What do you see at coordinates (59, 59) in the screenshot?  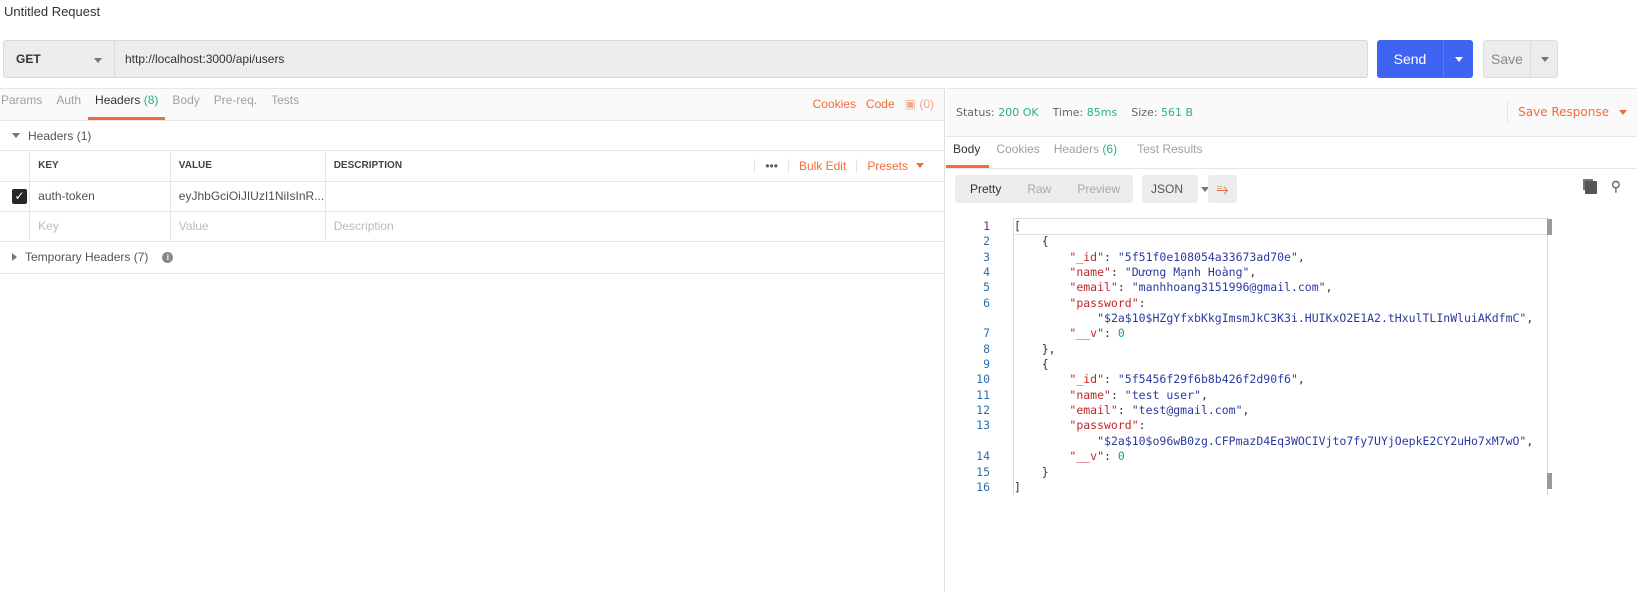 I see `method-select: GET` at bounding box center [59, 59].